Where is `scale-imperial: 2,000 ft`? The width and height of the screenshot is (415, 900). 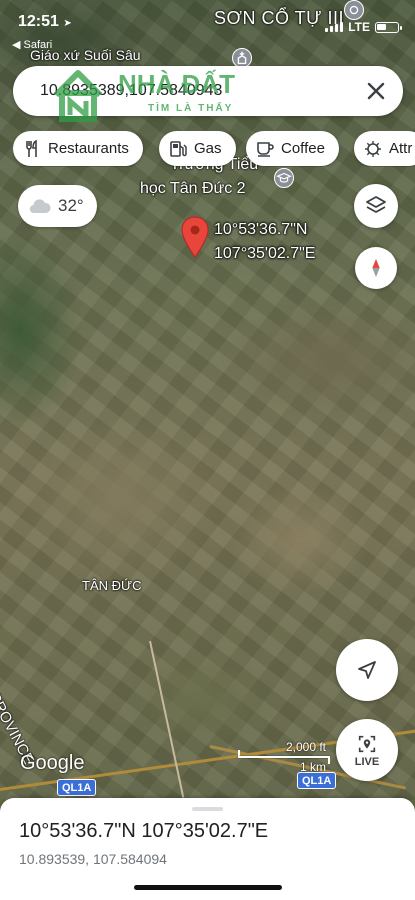
scale-imperial: 2,000 ft is located at coordinates (305, 747).